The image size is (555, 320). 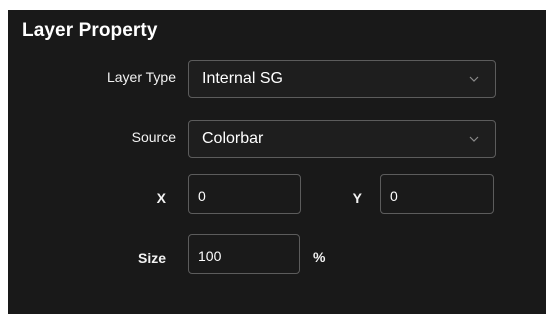 What do you see at coordinates (151, 258) in the screenshot?
I see `size-label: Size` at bounding box center [151, 258].